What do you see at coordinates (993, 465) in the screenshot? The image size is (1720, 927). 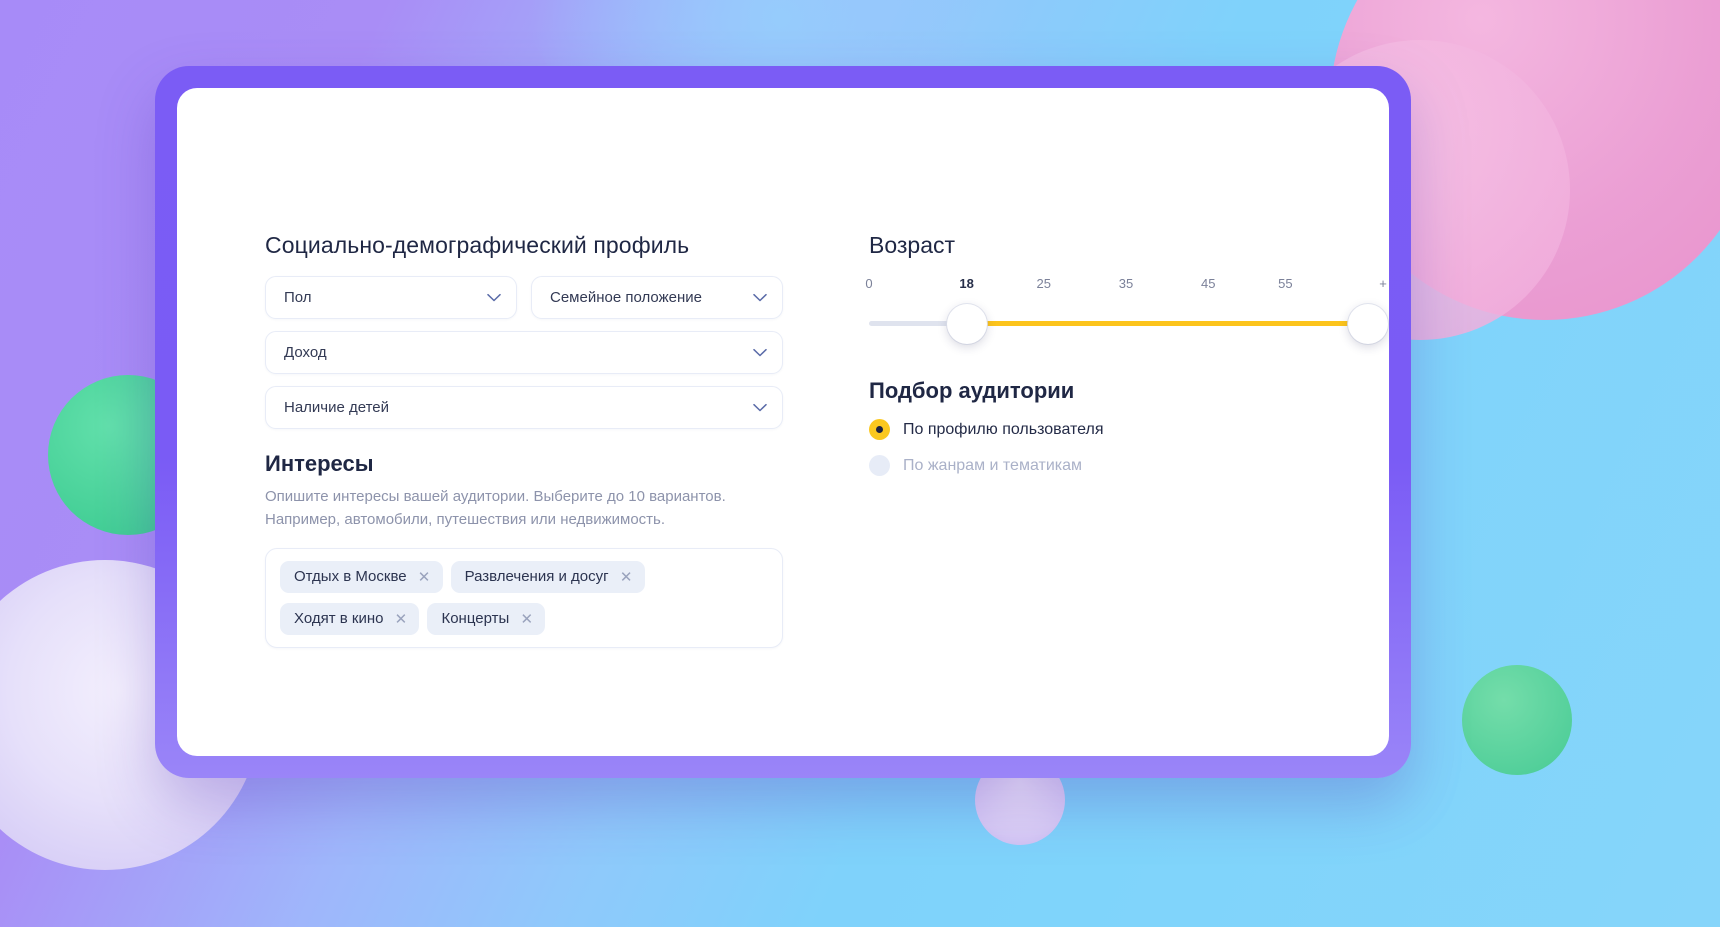 I see `radio-option-label: По жанрам и тематикам` at bounding box center [993, 465].